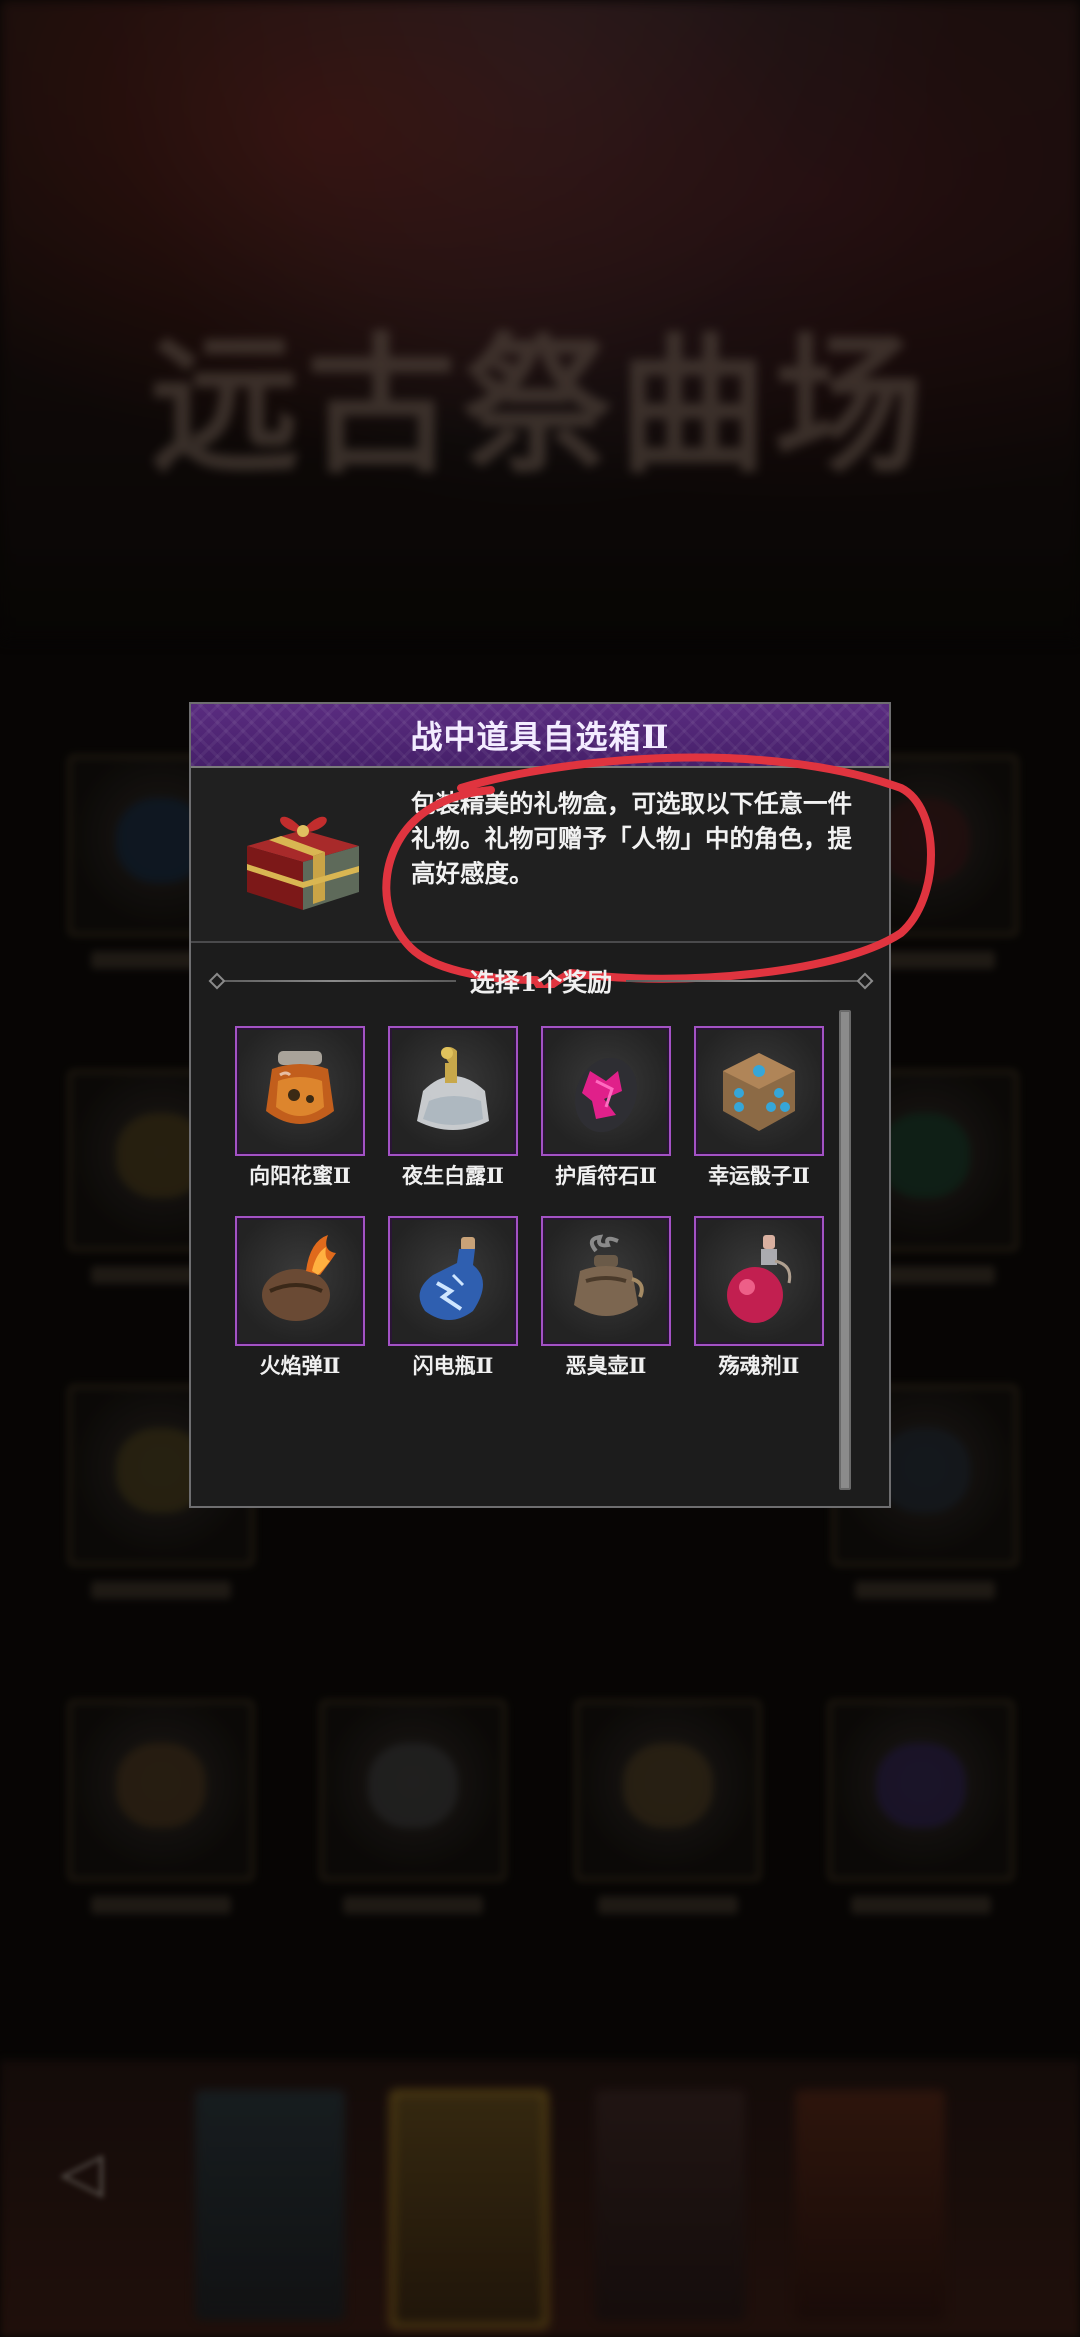  Describe the element at coordinates (300, 1365) in the screenshot. I see `reward-item-name: 火焰弹Ⅱ` at that location.